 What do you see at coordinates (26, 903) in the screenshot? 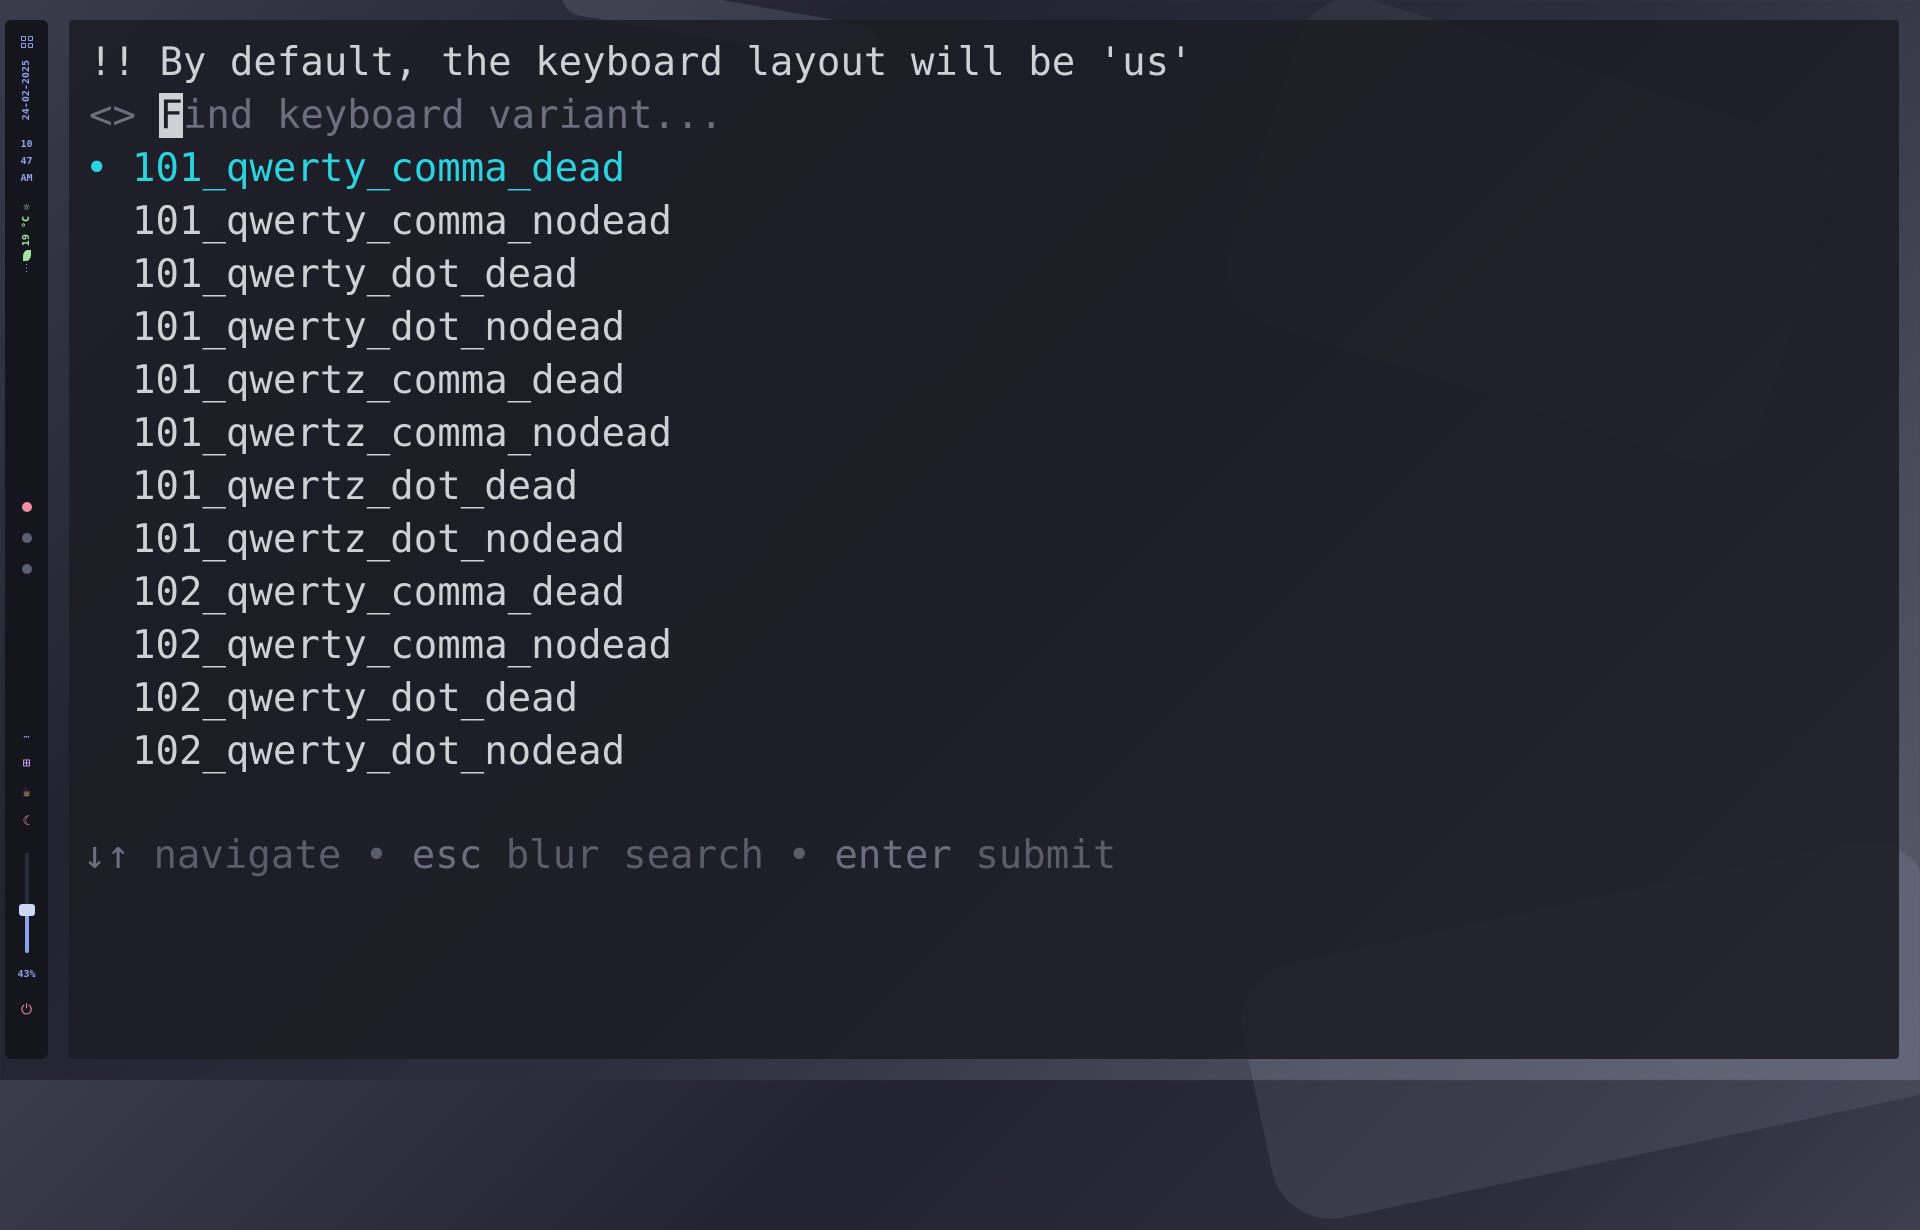
I see `volume-slider` at bounding box center [26, 903].